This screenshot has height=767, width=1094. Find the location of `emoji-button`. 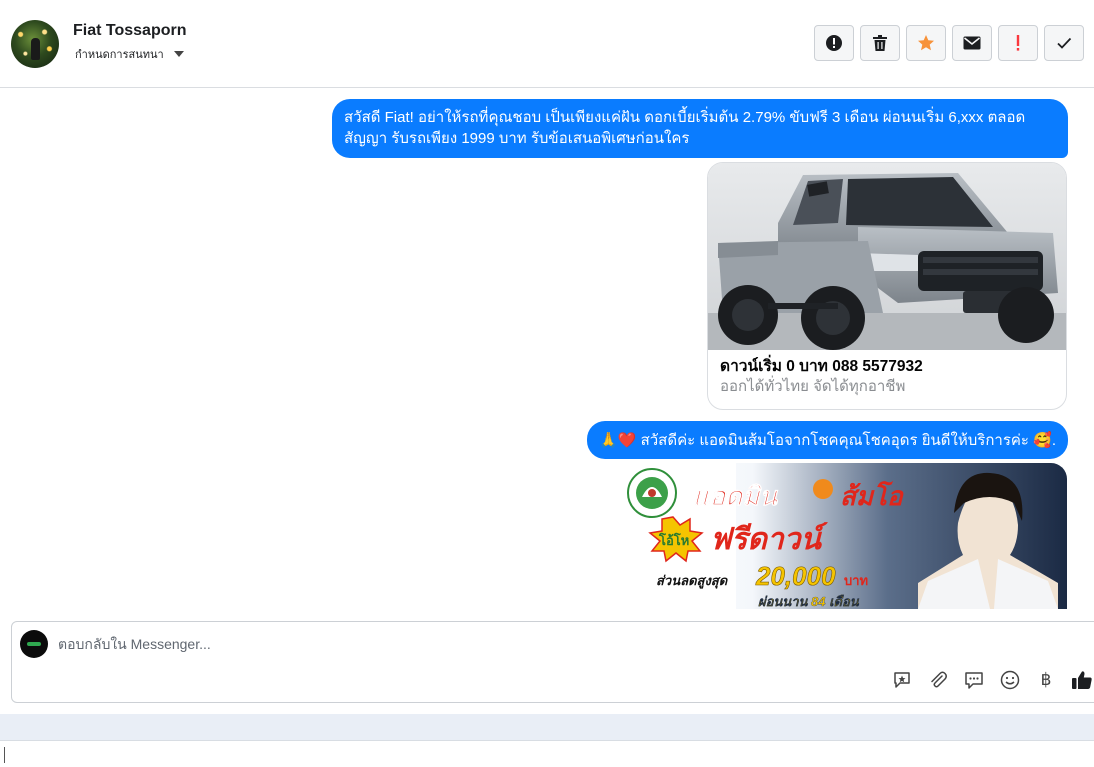

emoji-button is located at coordinates (1010, 680).